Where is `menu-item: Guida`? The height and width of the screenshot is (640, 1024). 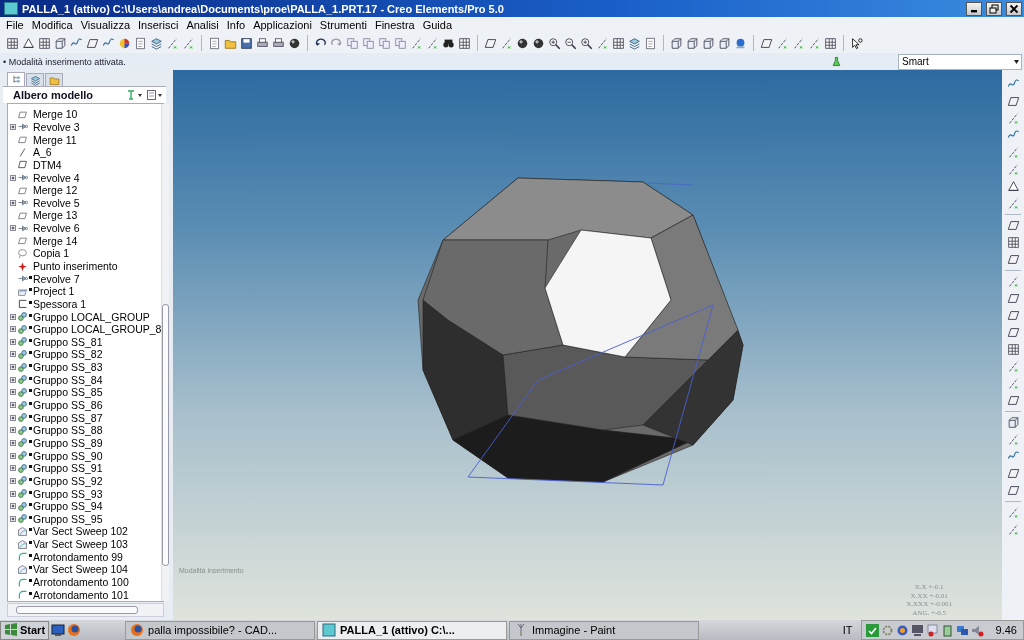
menu-item: Guida is located at coordinates (437, 25).